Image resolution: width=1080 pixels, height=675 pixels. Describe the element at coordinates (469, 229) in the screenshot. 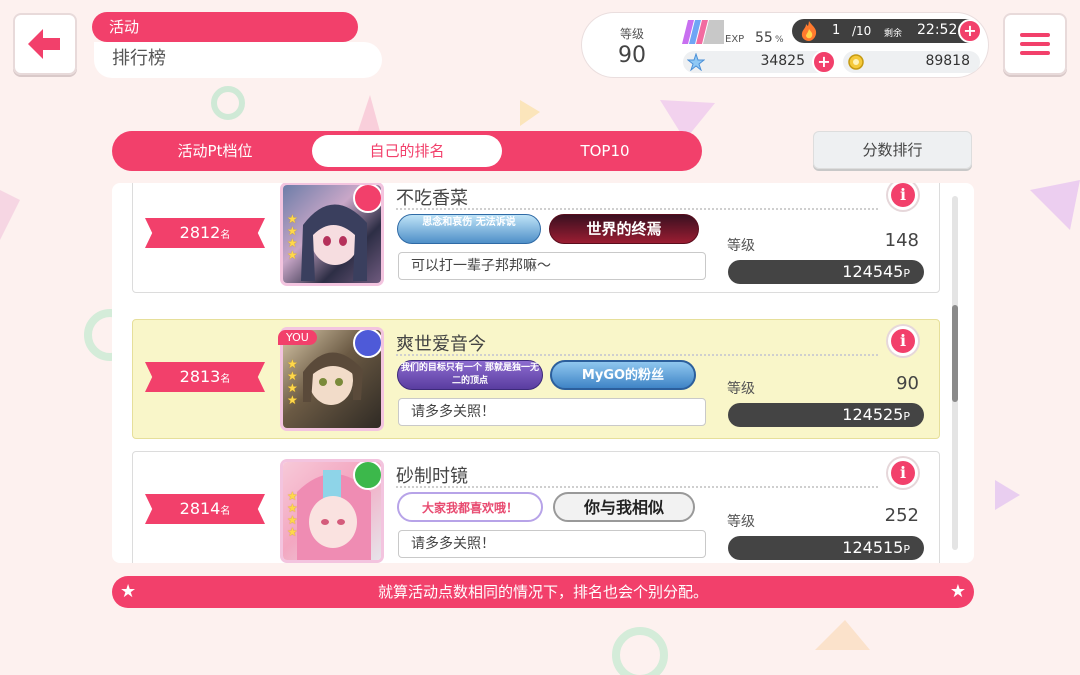

I see `title-badge: 思念和哀伤 无法诉说` at that location.